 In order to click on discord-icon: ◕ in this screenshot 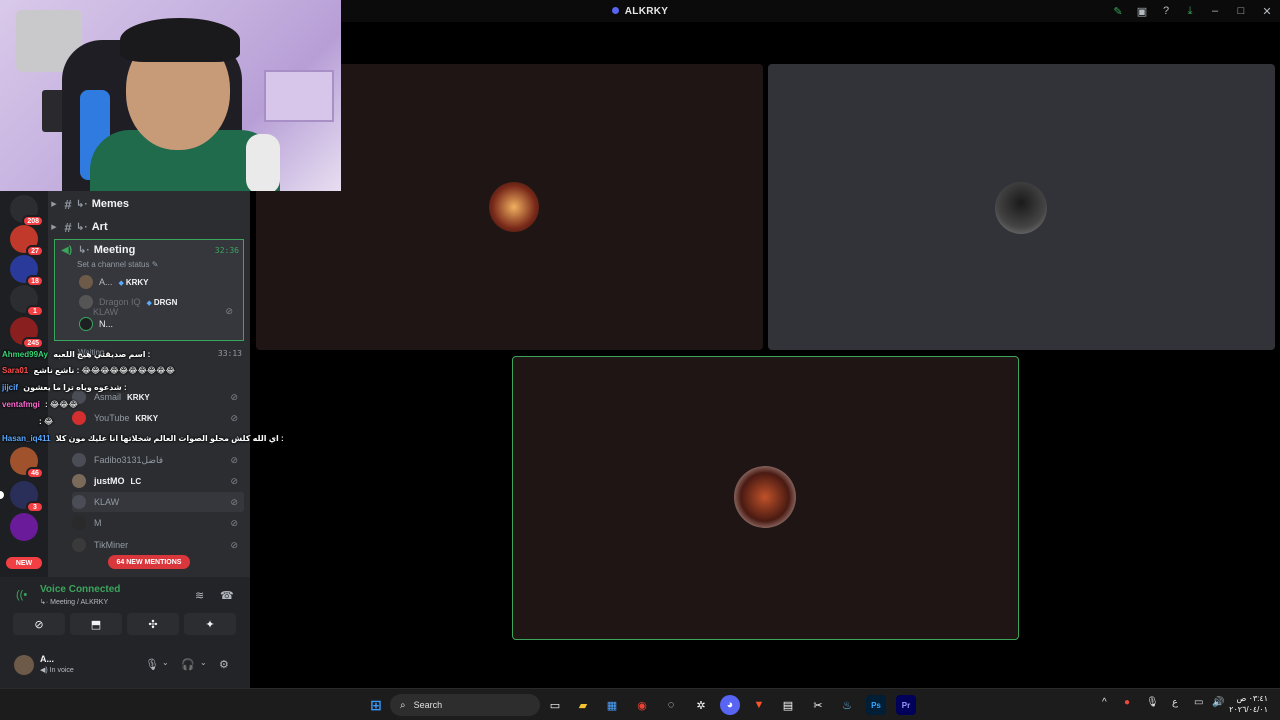, I will do `click(730, 705)`.